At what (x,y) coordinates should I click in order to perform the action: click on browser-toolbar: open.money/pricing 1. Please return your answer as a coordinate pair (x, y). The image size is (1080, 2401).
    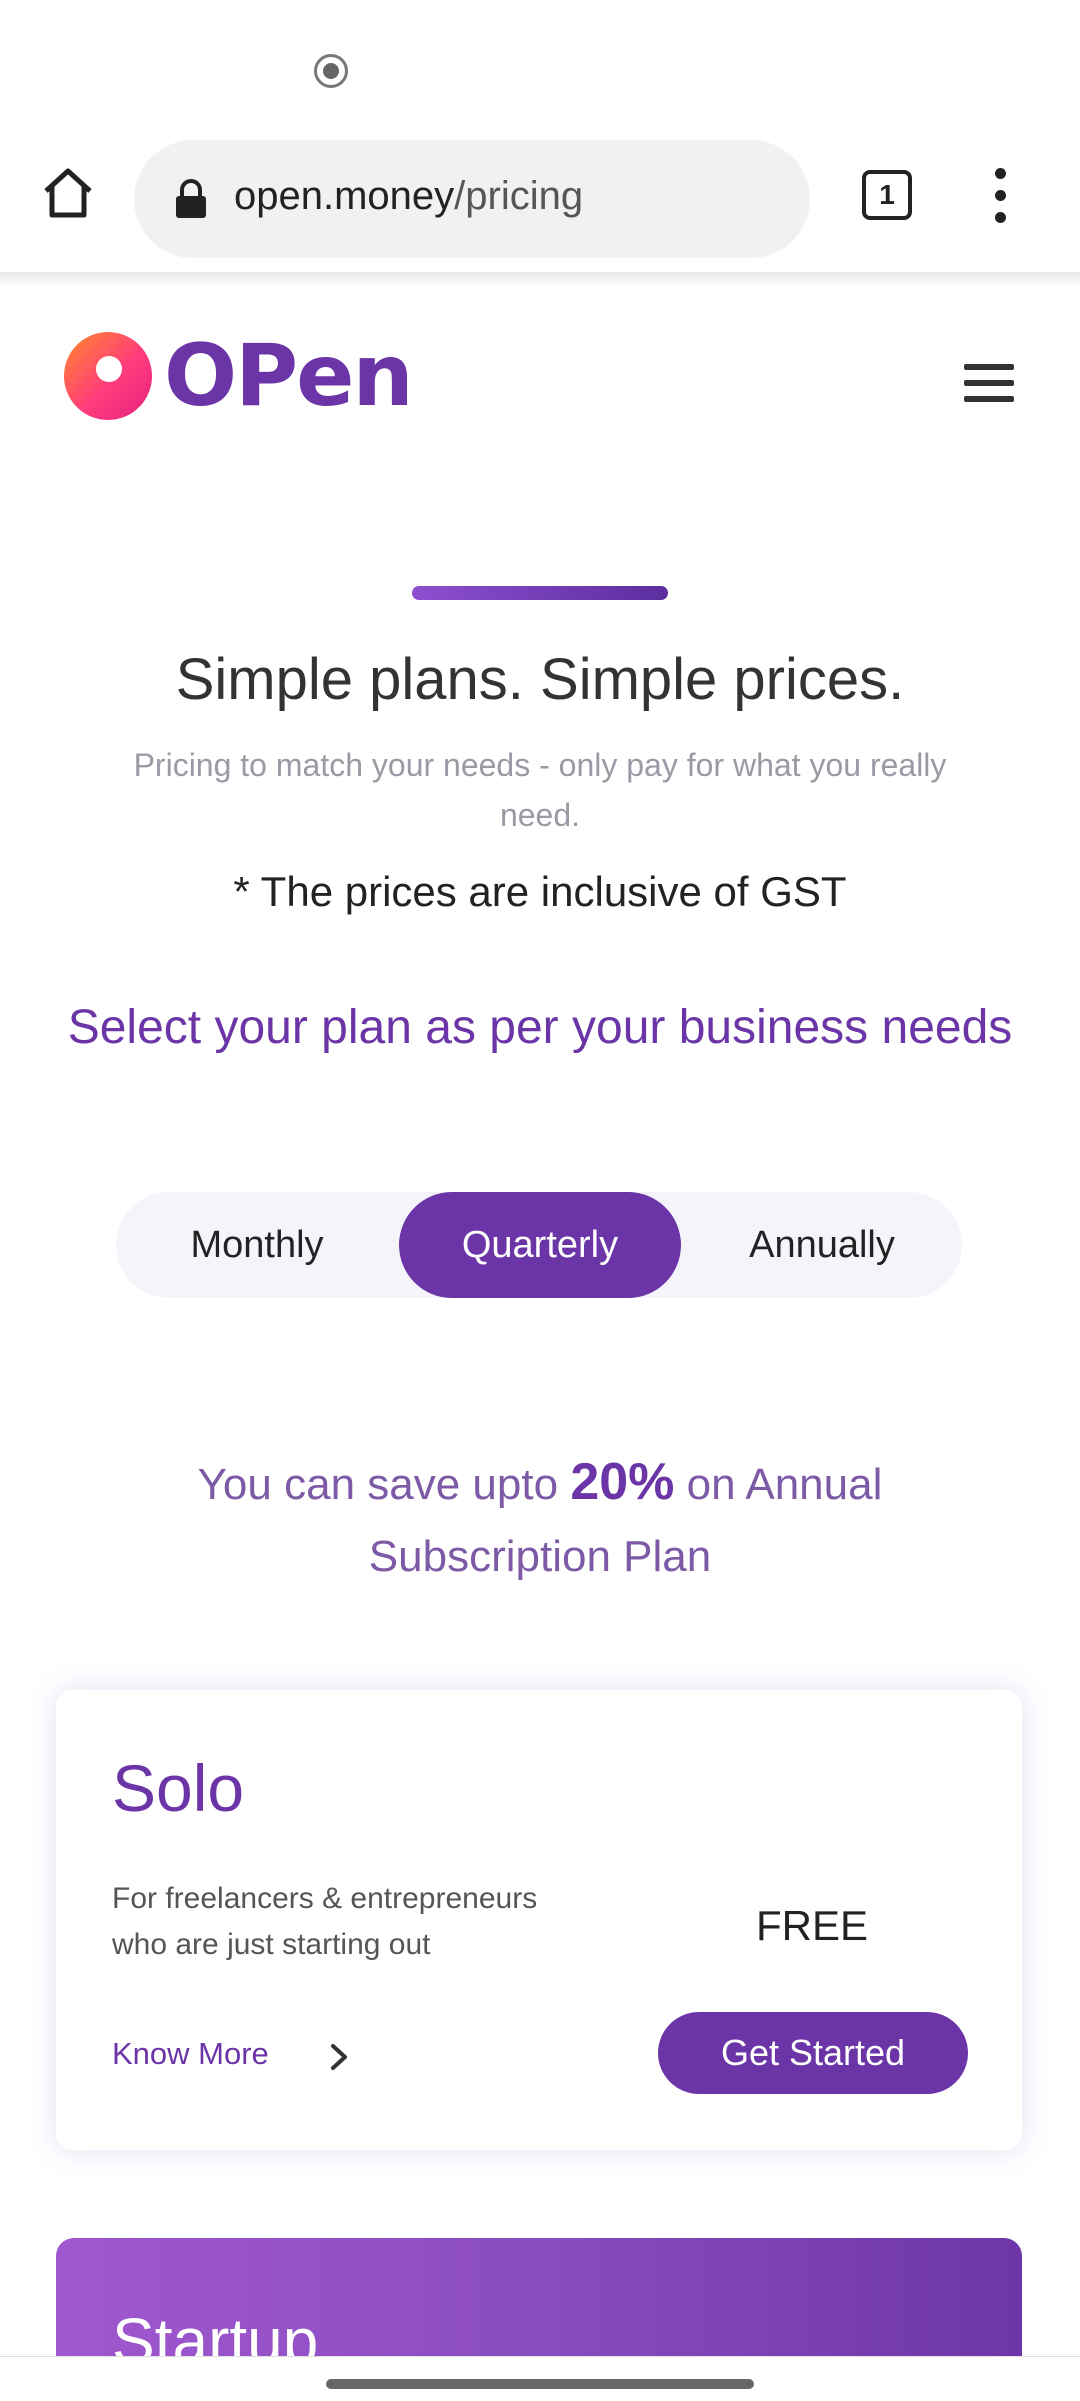
    Looking at the image, I should click on (540, 200).